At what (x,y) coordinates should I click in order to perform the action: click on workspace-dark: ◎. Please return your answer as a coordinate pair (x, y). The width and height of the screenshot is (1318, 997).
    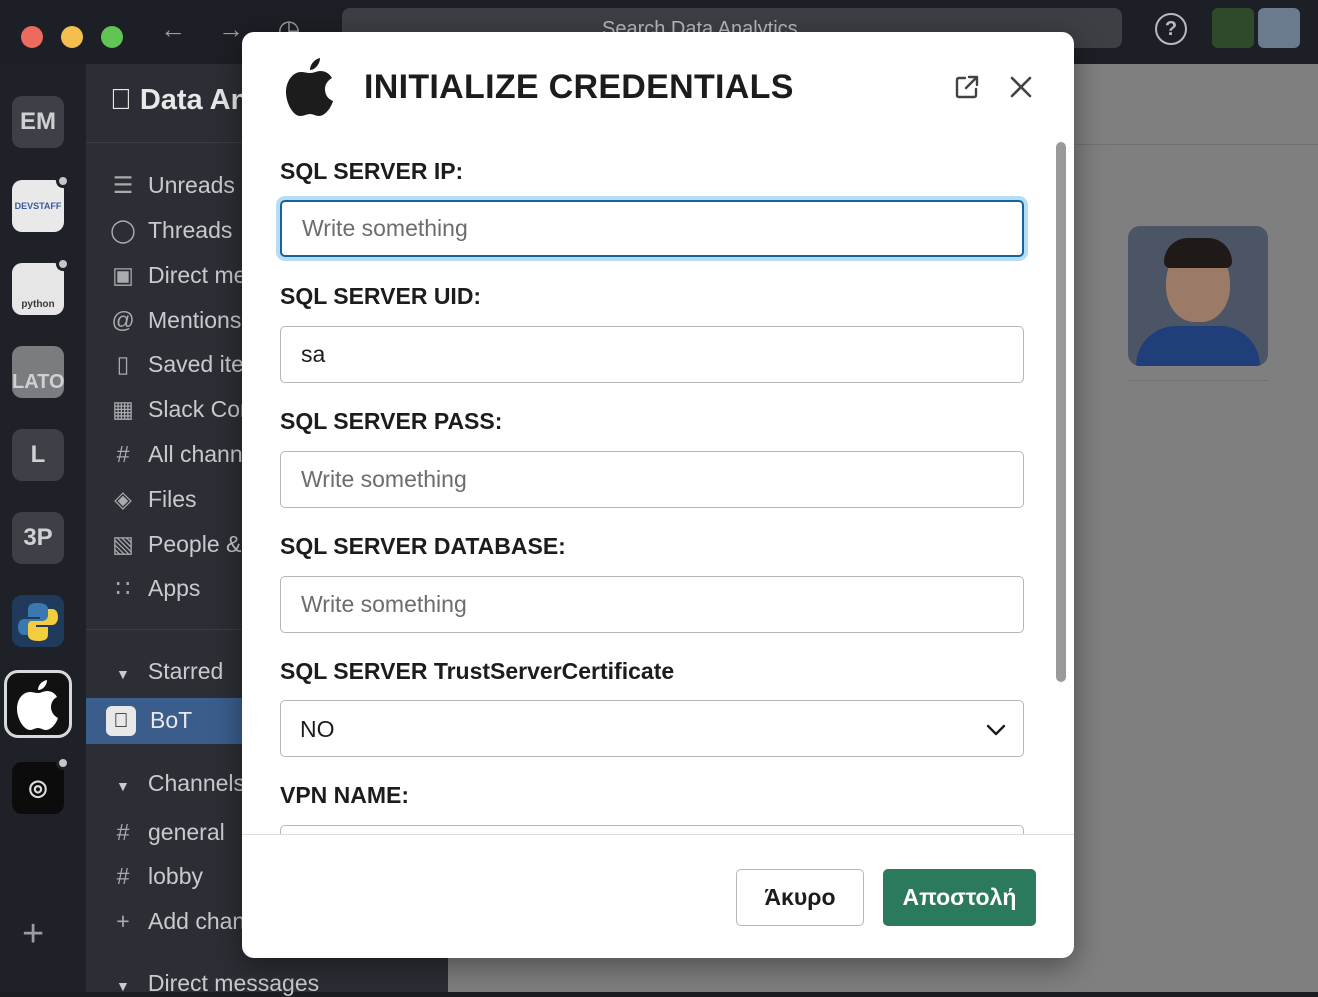
    Looking at the image, I should click on (41, 785).